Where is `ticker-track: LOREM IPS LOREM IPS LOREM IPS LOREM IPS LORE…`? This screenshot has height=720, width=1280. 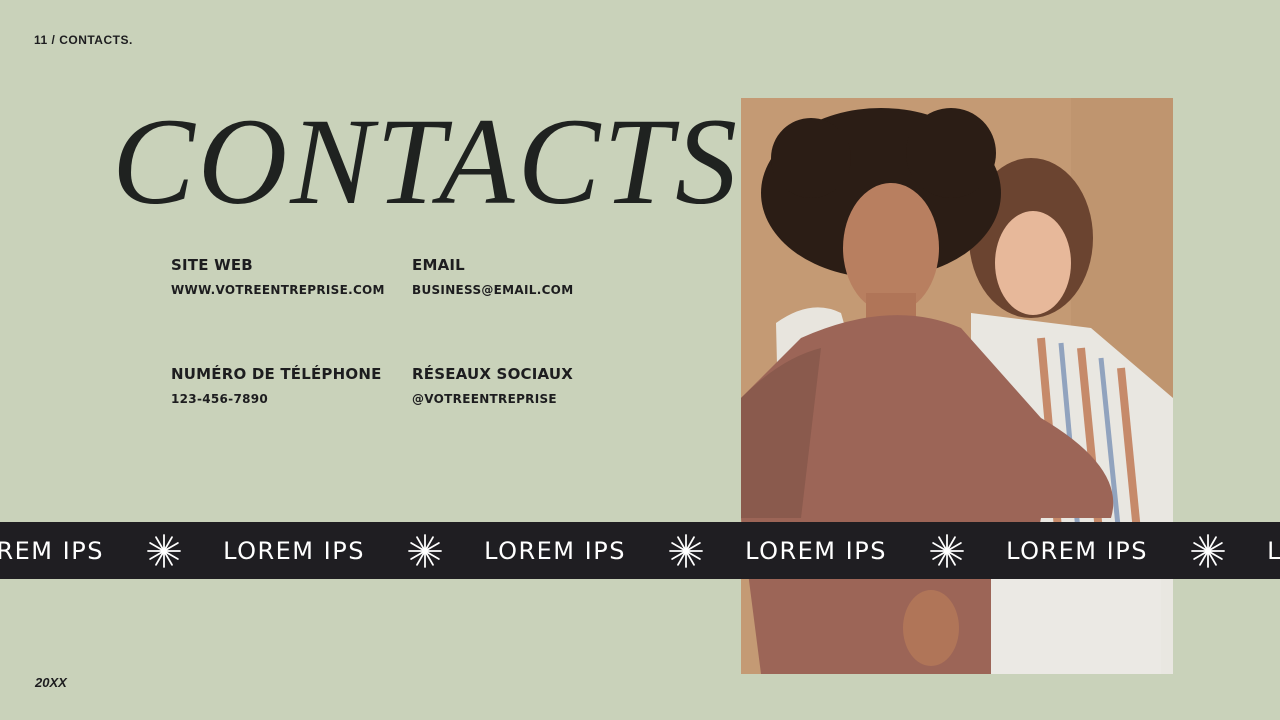 ticker-track: LOREM IPS LOREM IPS LOREM IPS LOREM IPS LORE… is located at coordinates (640, 550).